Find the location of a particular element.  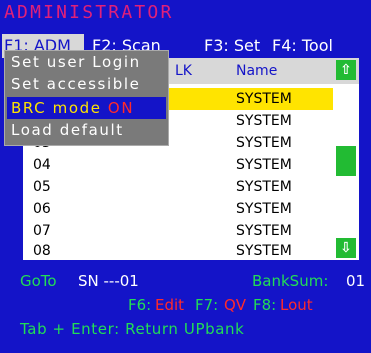

row-id: 04 is located at coordinates (42, 165).